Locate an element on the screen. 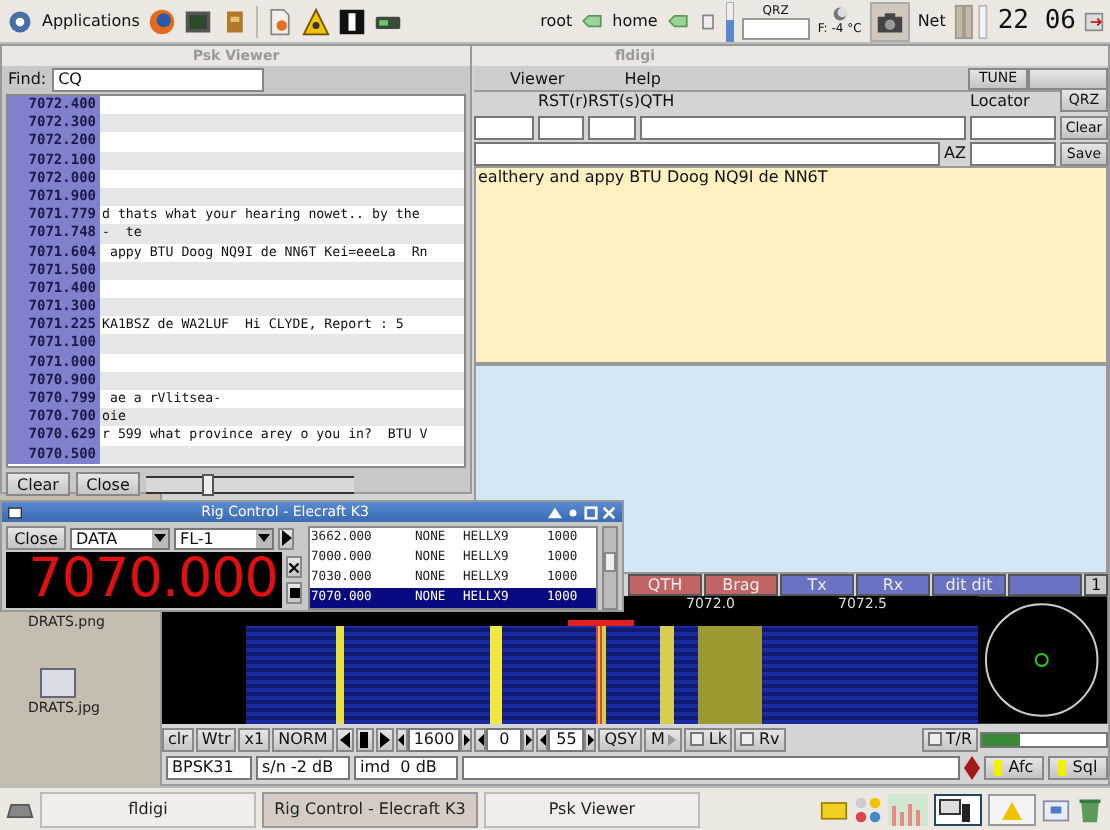 The image size is (1110, 830). clock: 22 06 is located at coordinates (1036, 21).